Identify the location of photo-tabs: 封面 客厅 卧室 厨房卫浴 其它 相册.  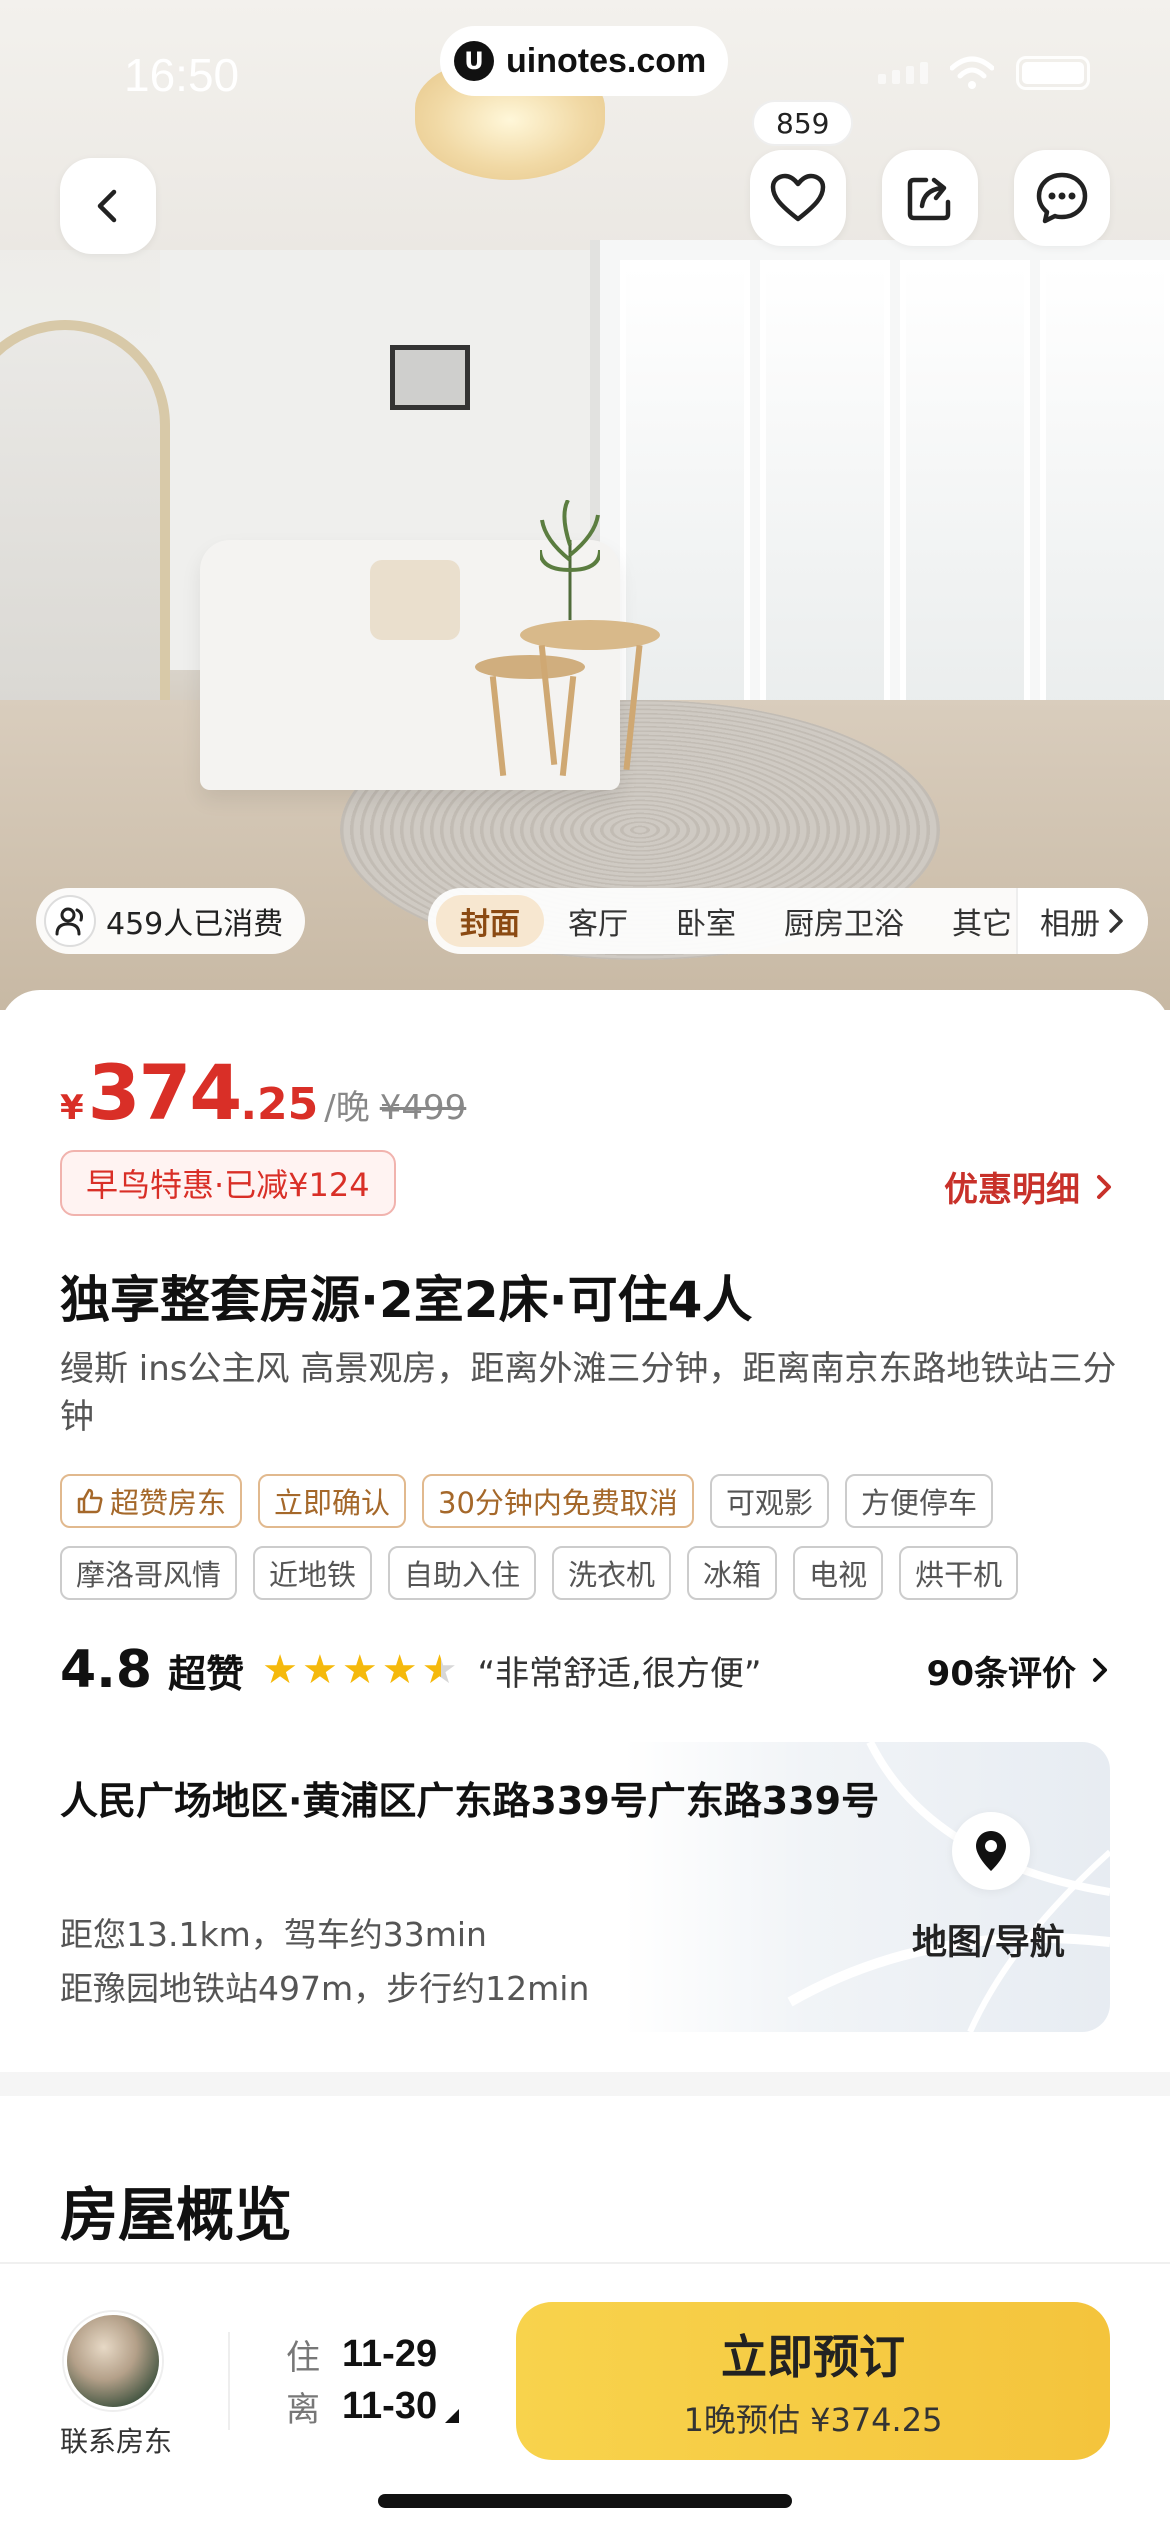
(788, 921).